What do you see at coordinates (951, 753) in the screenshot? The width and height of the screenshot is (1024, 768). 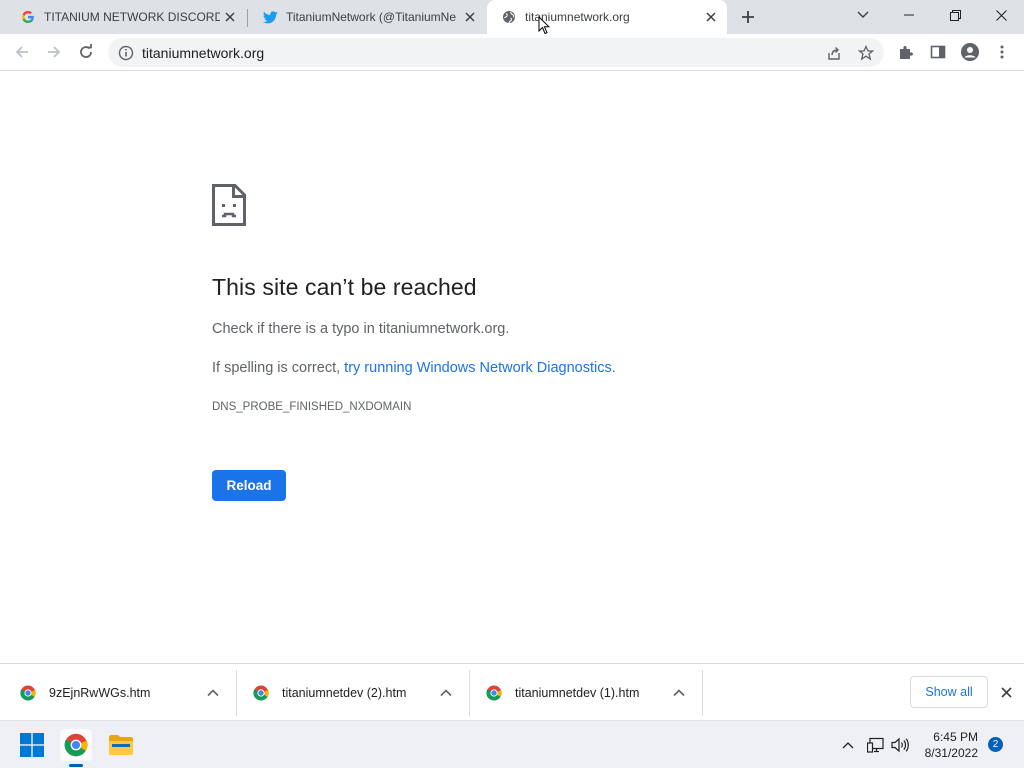 I see `clock-date: 8/31/2022` at bounding box center [951, 753].